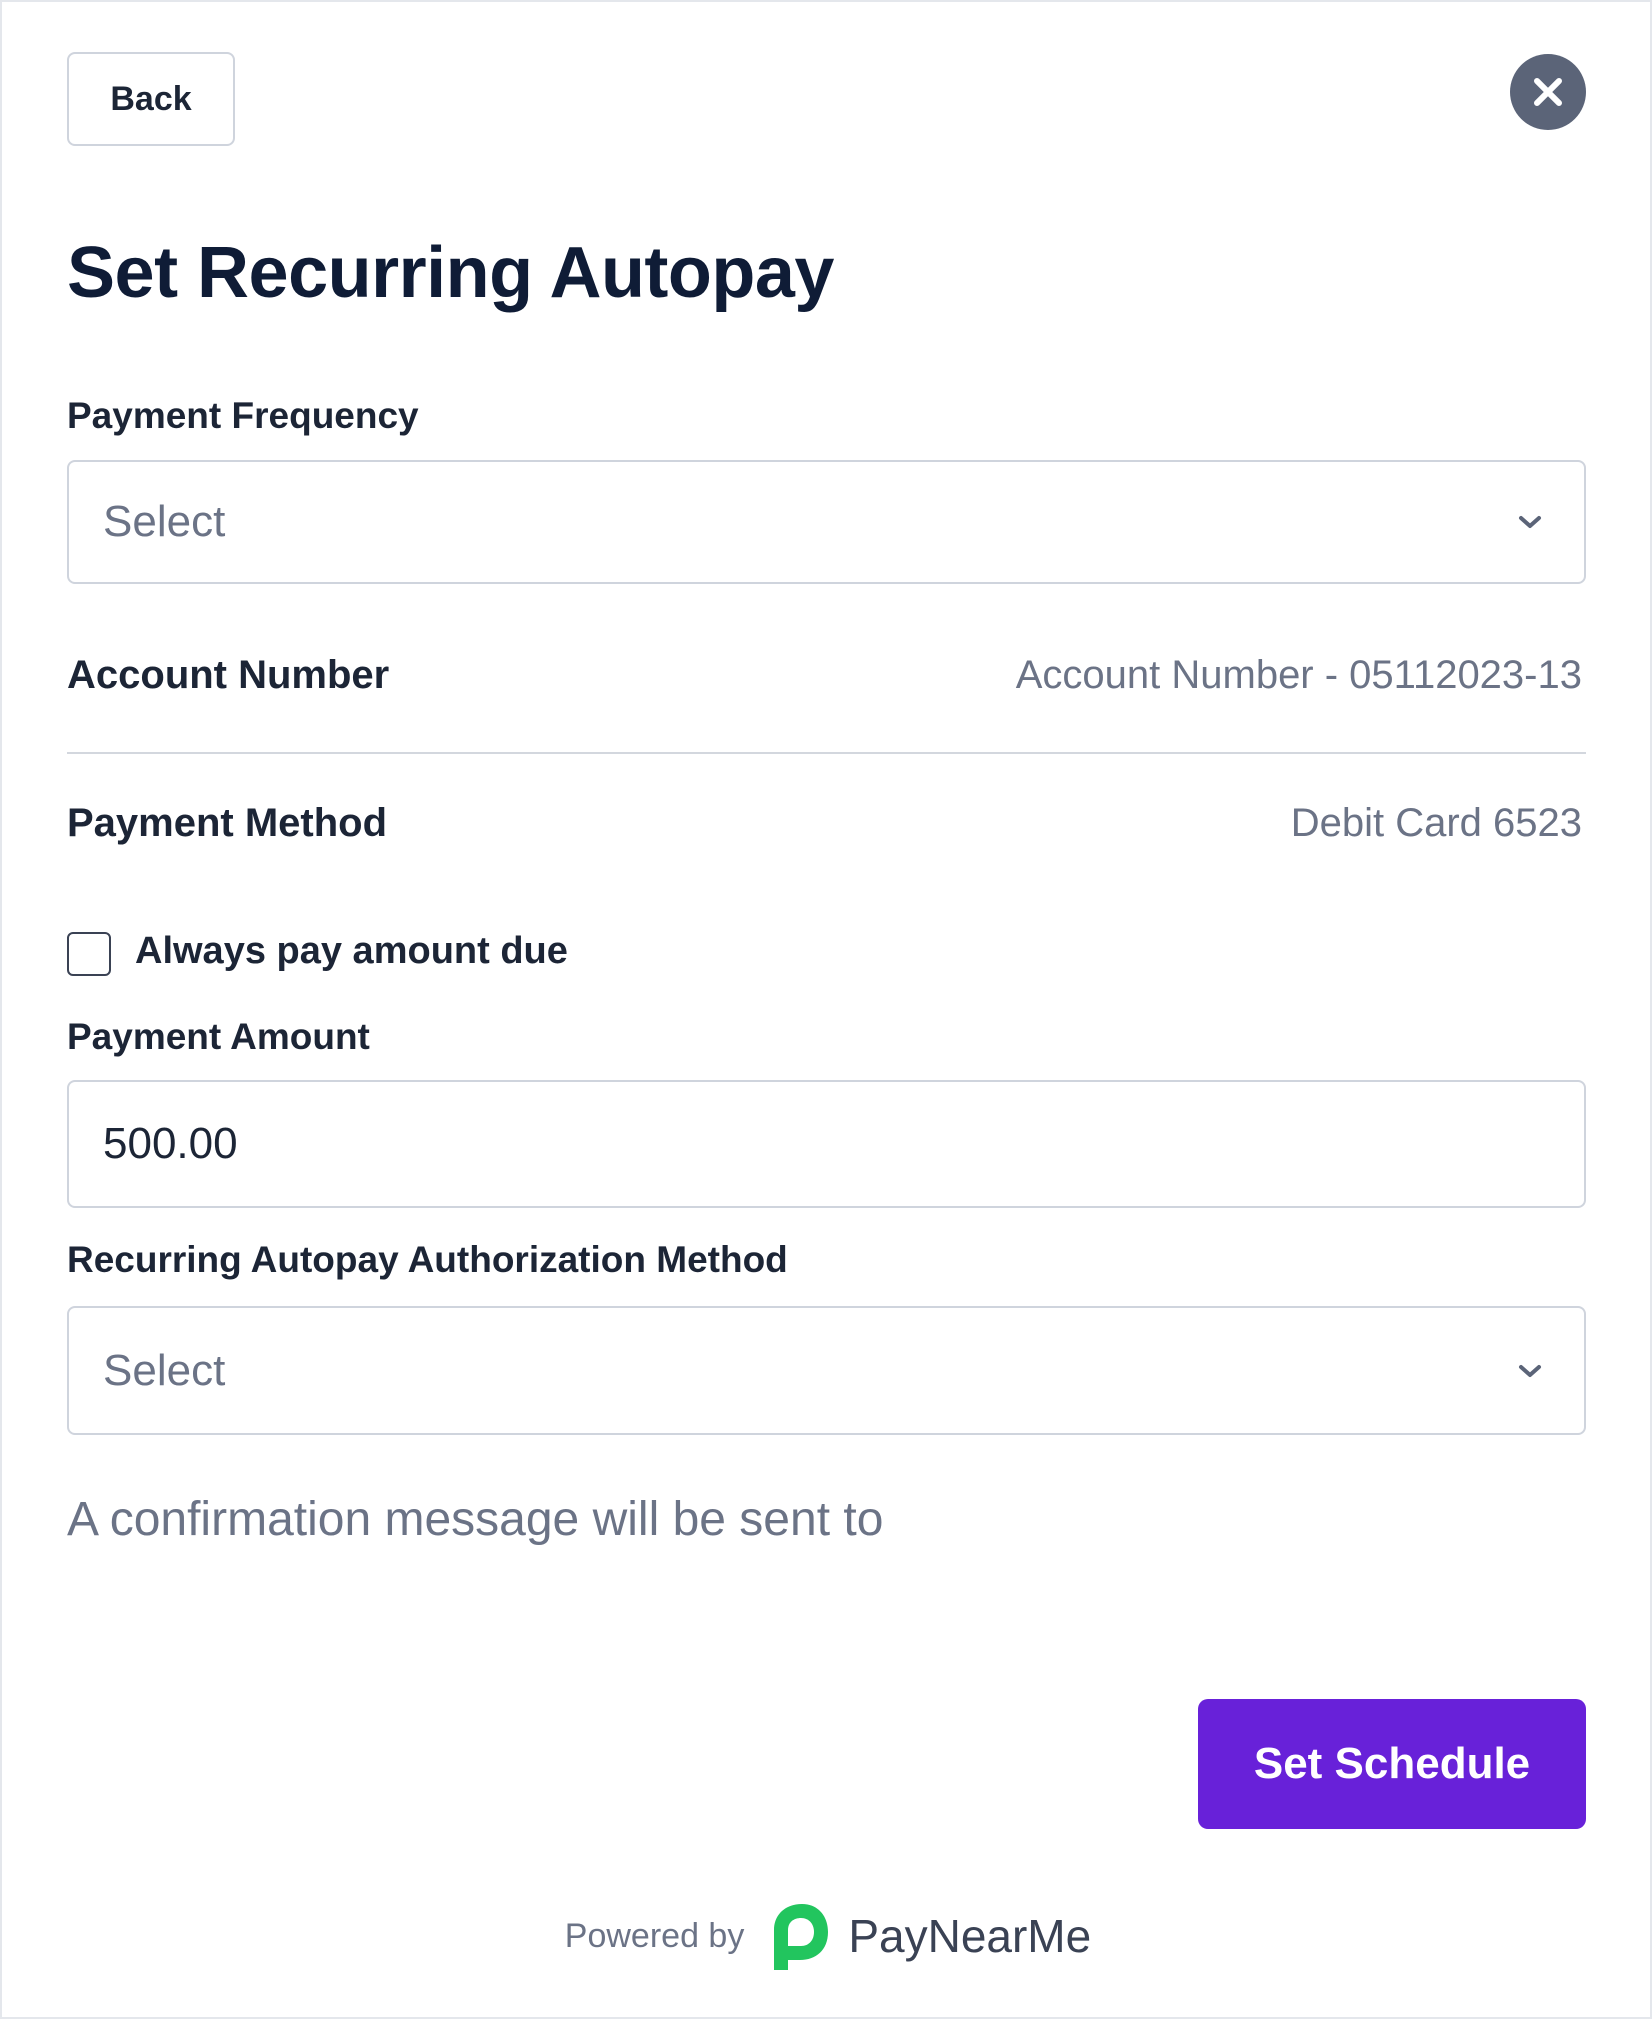  Describe the element at coordinates (164, 521) in the screenshot. I see `payment-frequency-value: Select` at that location.